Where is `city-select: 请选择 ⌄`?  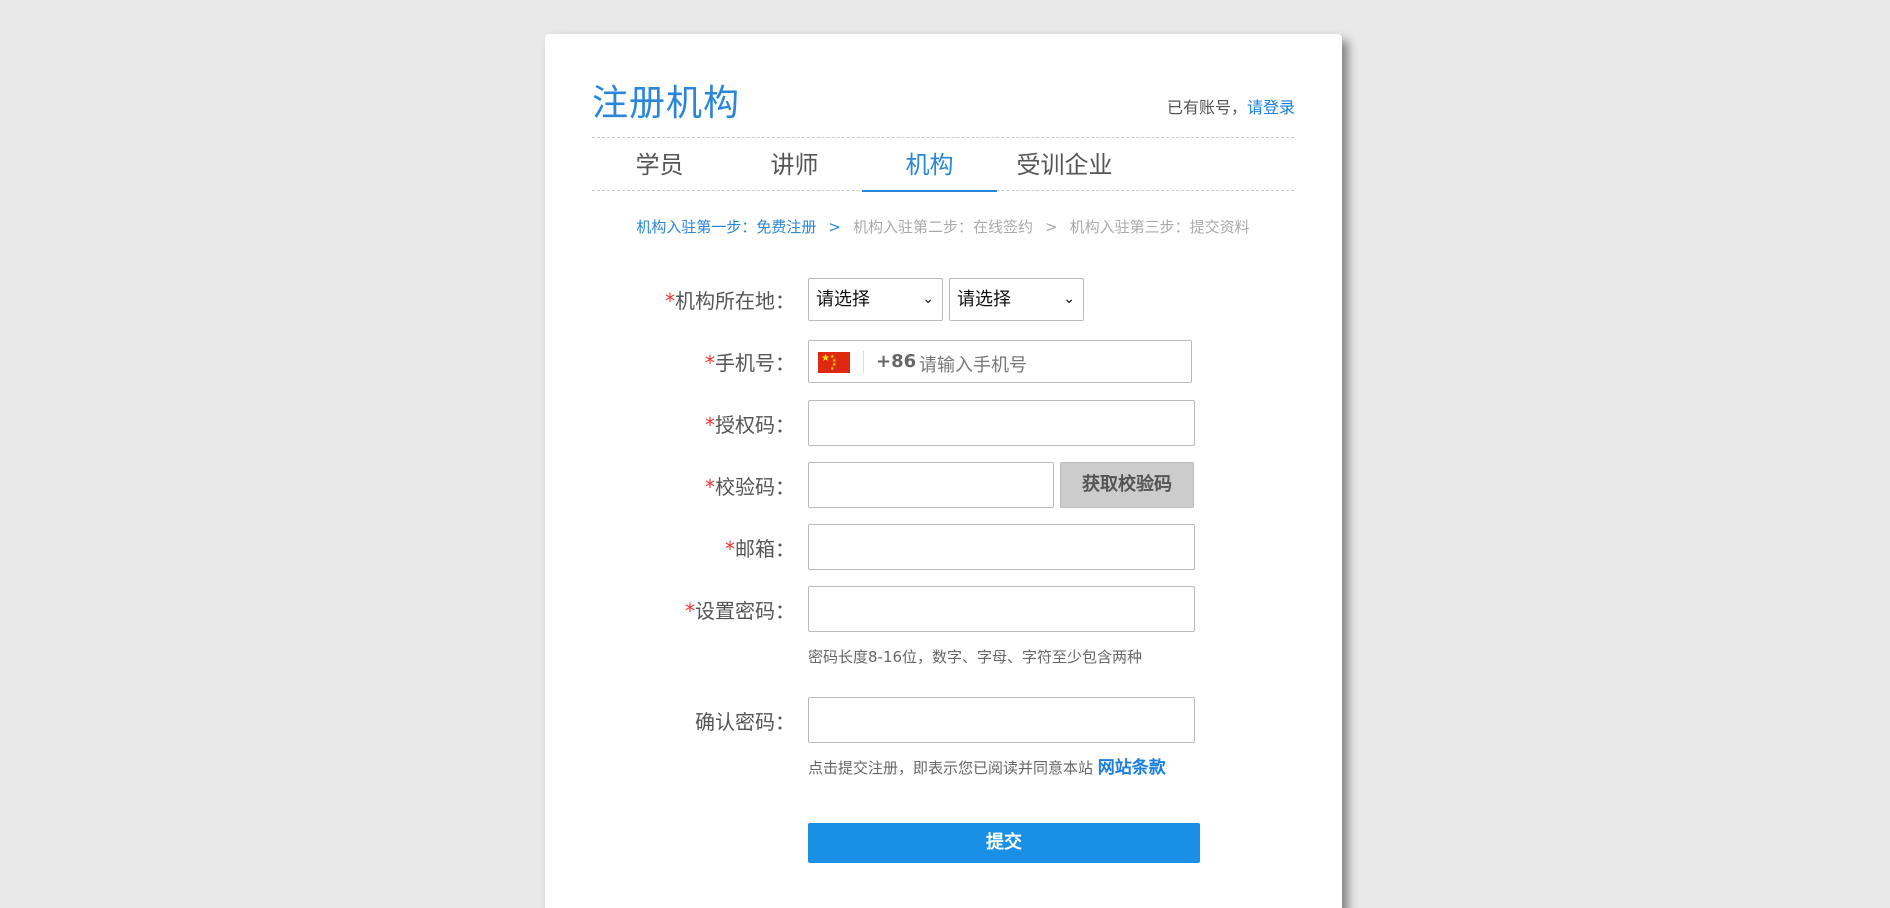 city-select: 请选择 ⌄ is located at coordinates (1016, 299).